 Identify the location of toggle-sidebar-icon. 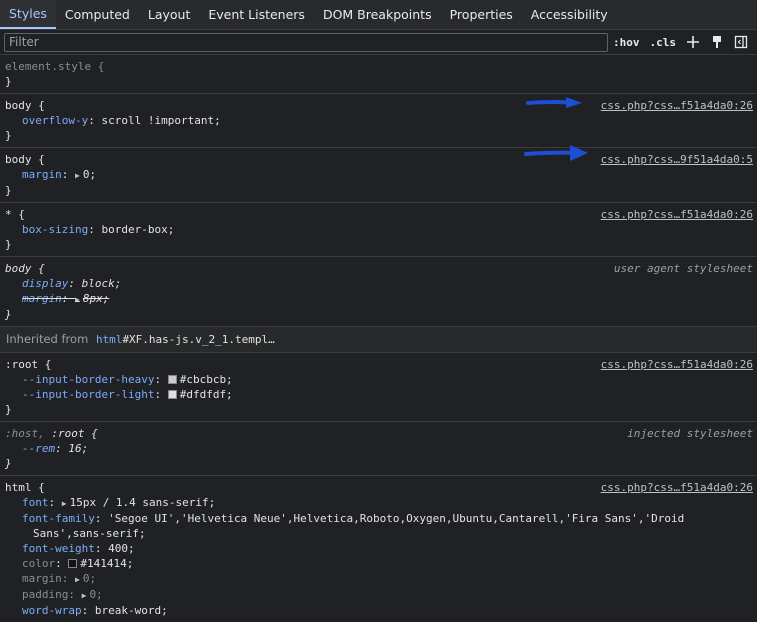
(741, 42).